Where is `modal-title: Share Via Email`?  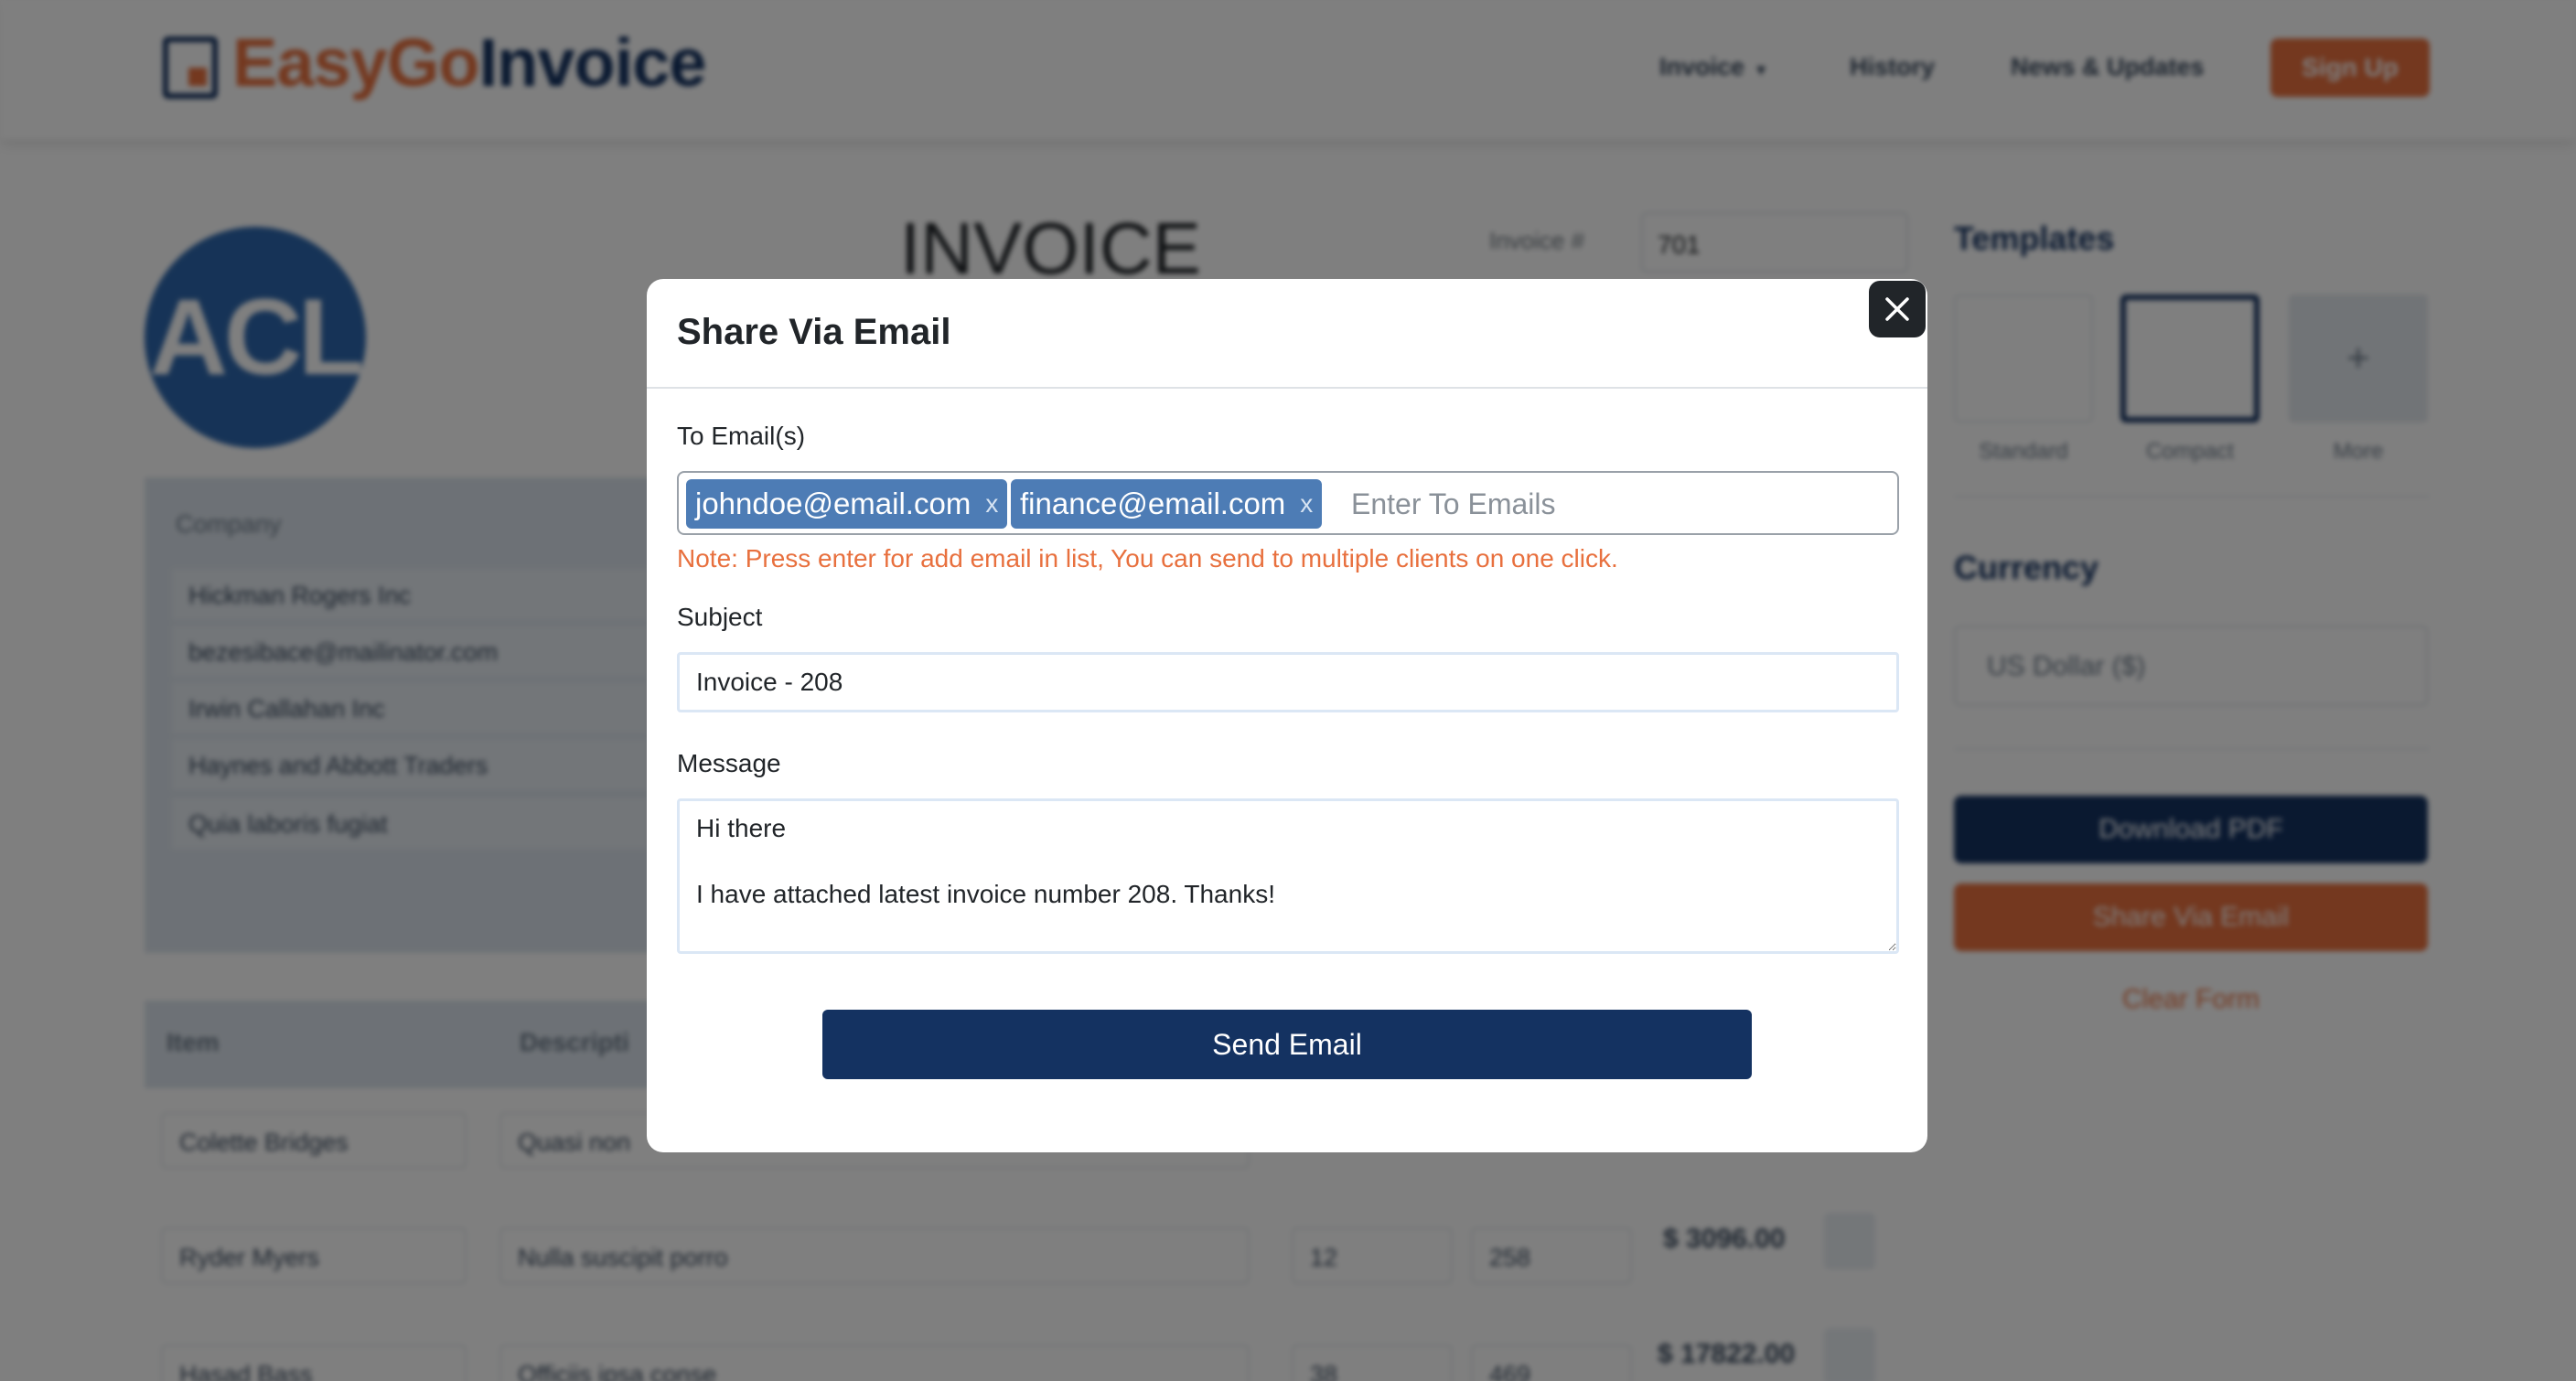 modal-title: Share Via Email is located at coordinates (814, 332).